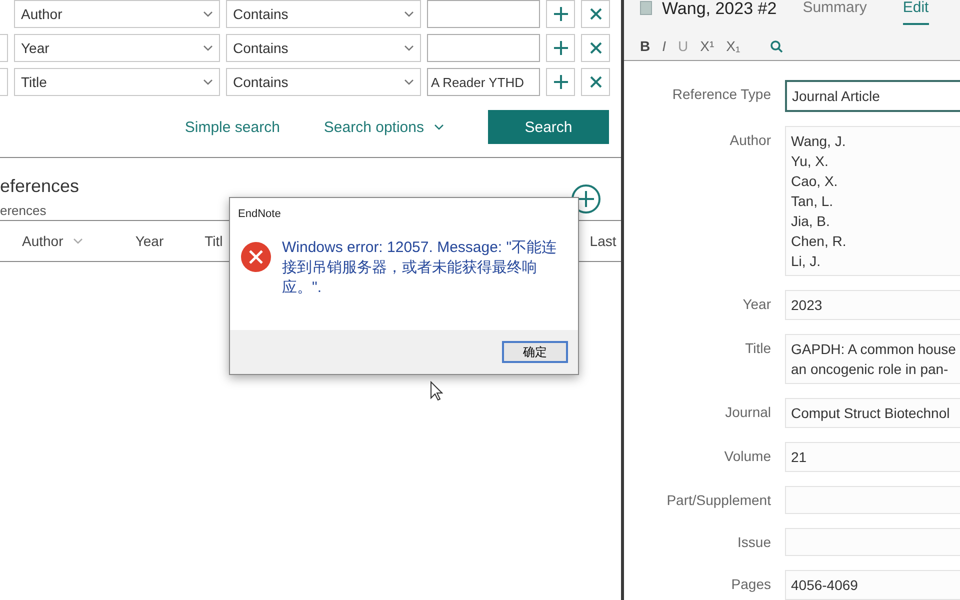 The width and height of the screenshot is (960, 600). I want to click on bold-button: B, so click(645, 46).